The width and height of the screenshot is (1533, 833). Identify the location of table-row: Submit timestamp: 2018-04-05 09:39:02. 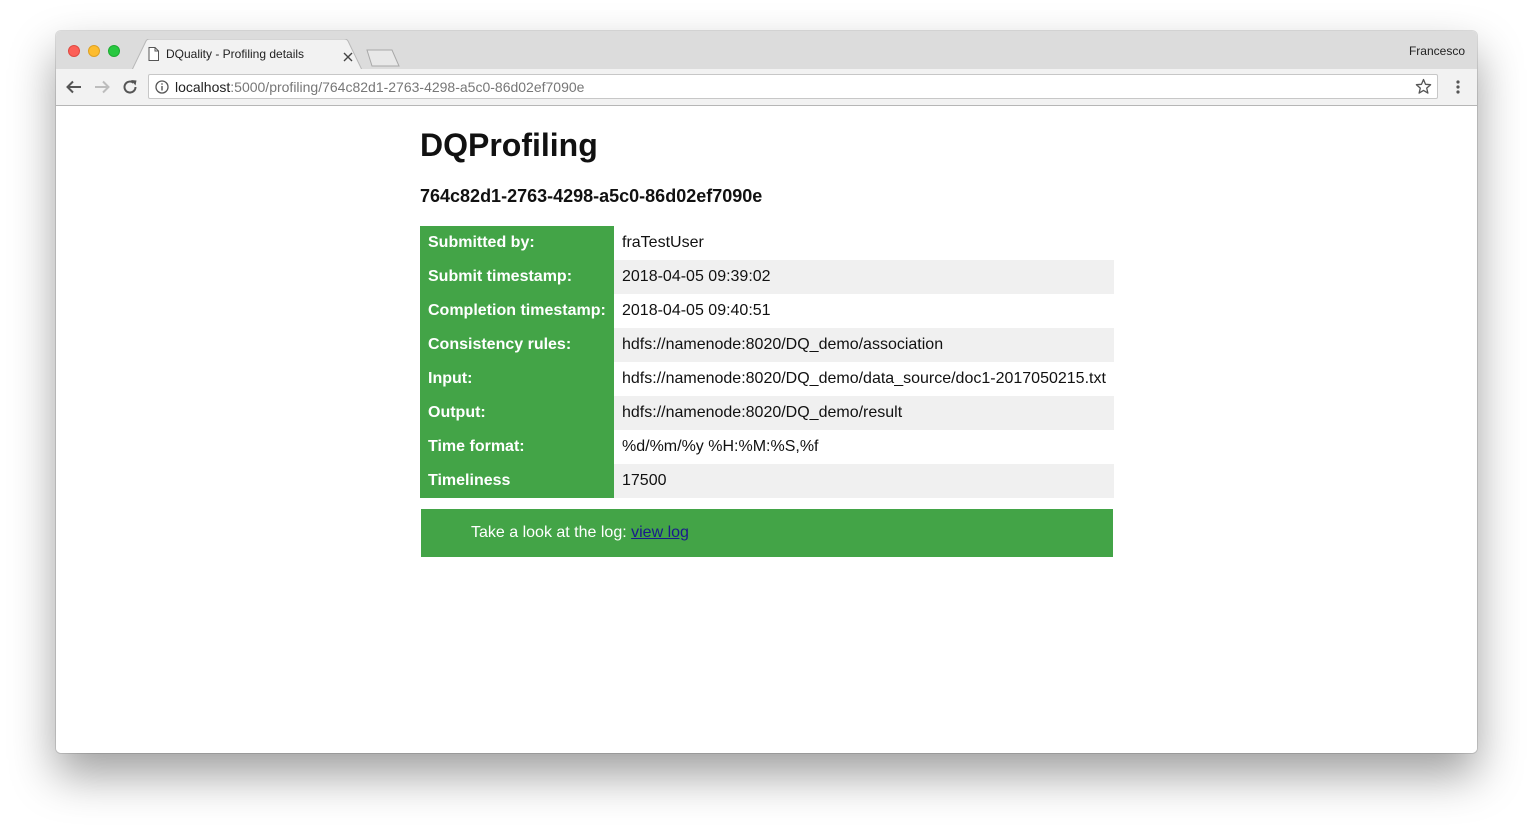
(767, 277).